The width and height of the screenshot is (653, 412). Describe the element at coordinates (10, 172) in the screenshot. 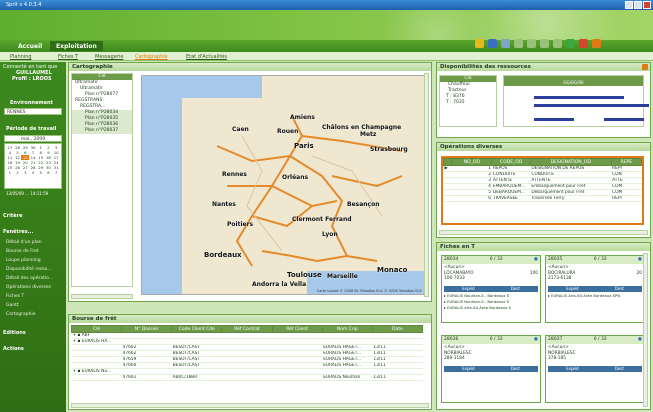

I see `calendar-day: 1` at that location.